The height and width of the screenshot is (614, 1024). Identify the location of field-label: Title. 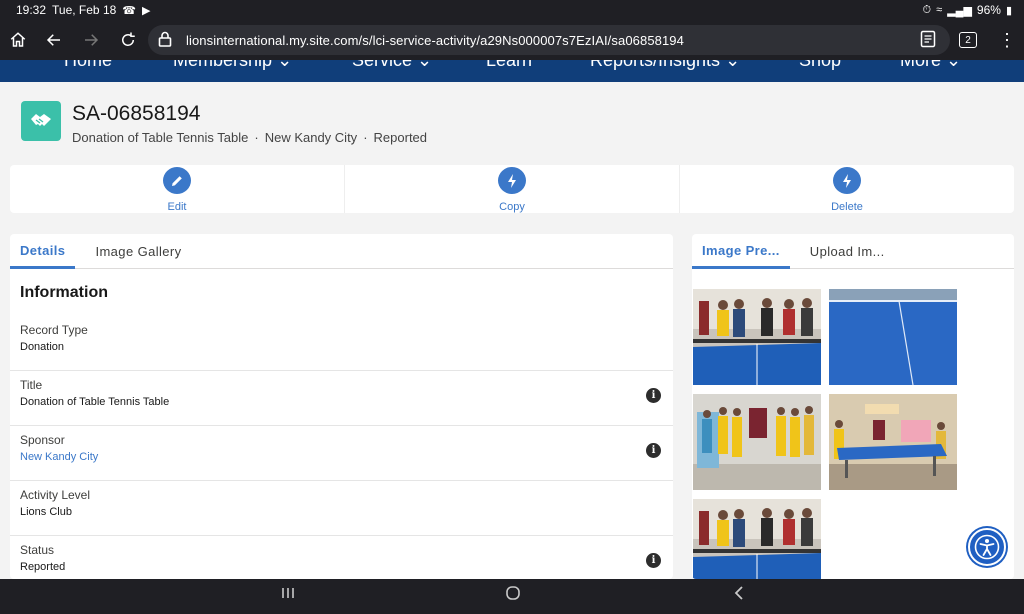
(31, 385).